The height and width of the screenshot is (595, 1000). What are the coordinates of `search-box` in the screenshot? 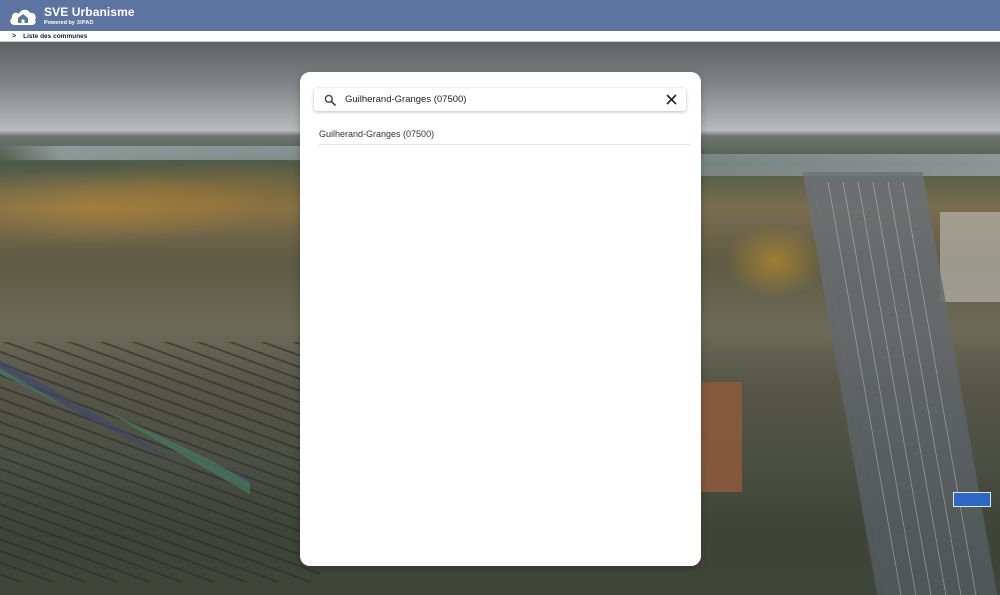 It's located at (500, 99).